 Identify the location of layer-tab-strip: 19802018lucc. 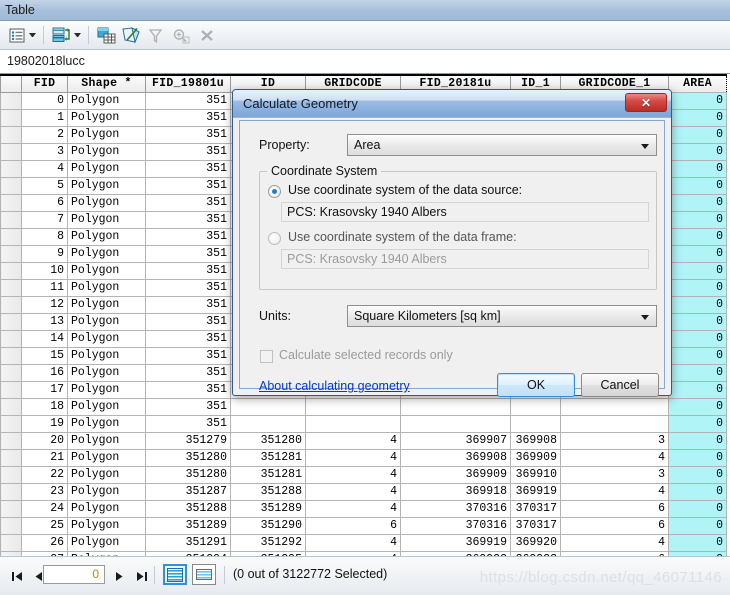
(365, 62).